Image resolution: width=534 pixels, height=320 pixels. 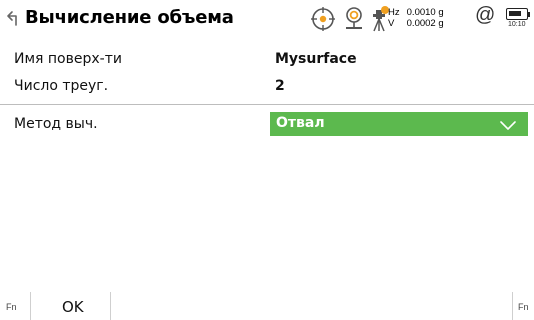 I want to click on calc-method-label: Метод выч., so click(x=56, y=124).